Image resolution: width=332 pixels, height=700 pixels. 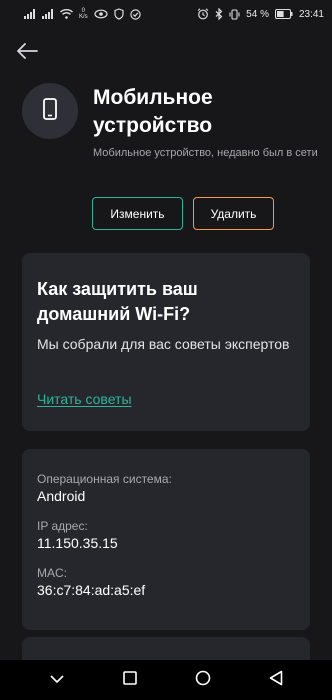 What do you see at coordinates (219, 14) in the screenshot?
I see `bluetooth-icon` at bounding box center [219, 14].